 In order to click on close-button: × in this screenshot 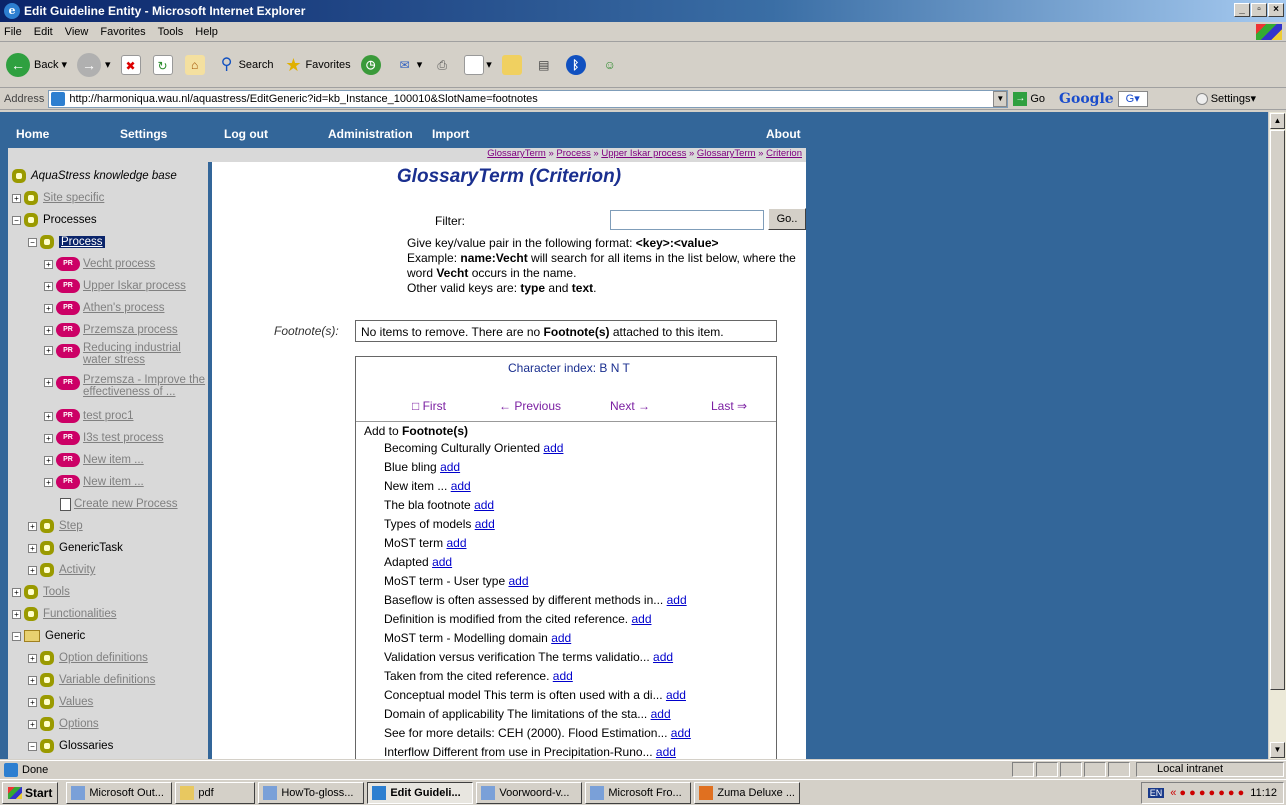, I will do `click(1276, 10)`.